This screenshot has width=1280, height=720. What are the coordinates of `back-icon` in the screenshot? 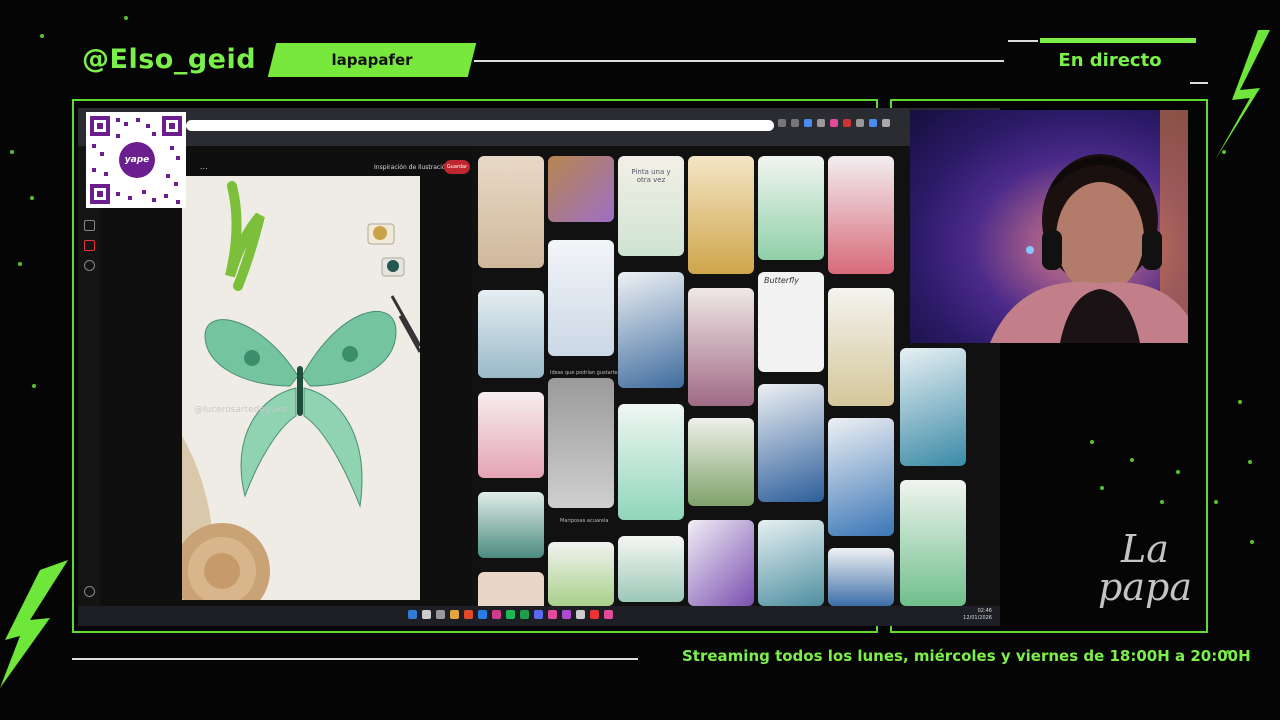 It's located at (782, 123).